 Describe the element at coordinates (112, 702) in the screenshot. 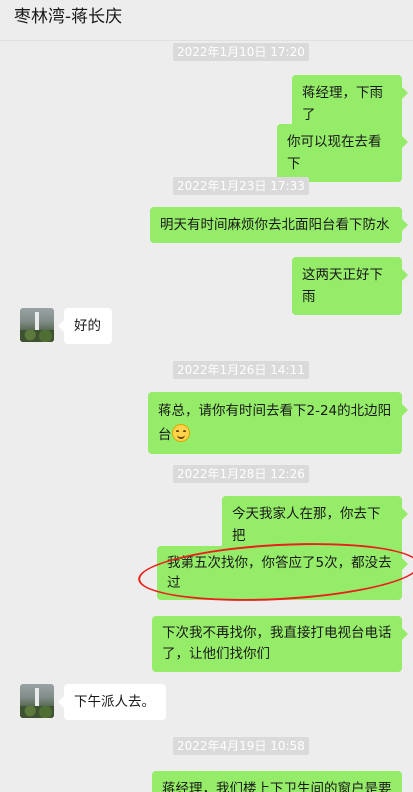

I see `message-incoming: 下午派人去。` at that location.